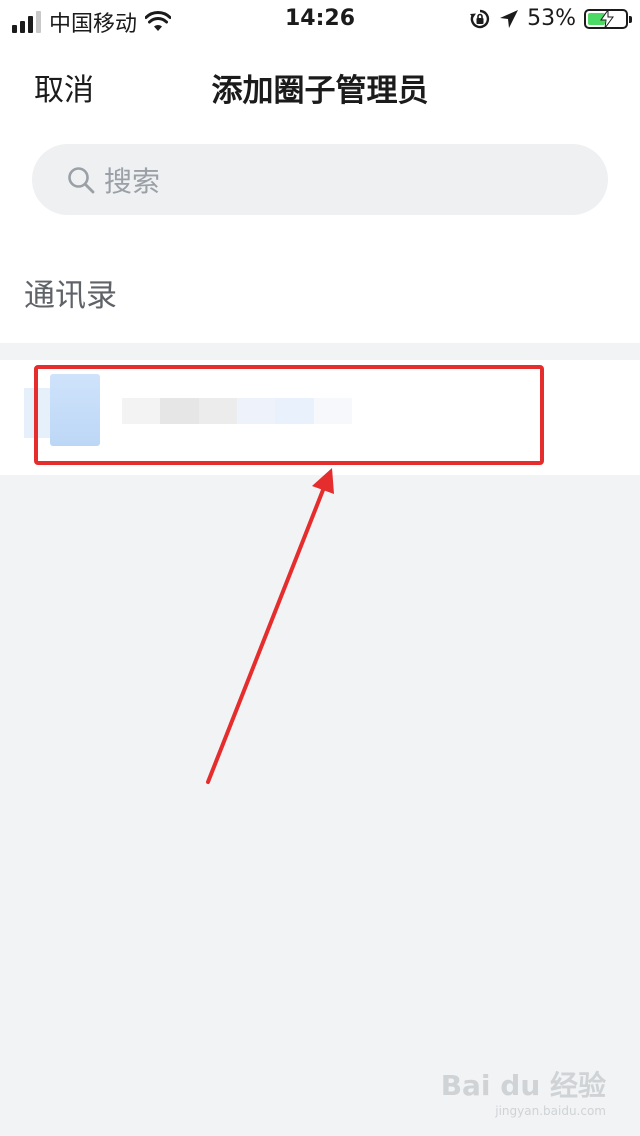 The image size is (640, 1136). Describe the element at coordinates (289, 415) in the screenshot. I see `annotation-highlight-box` at that location.